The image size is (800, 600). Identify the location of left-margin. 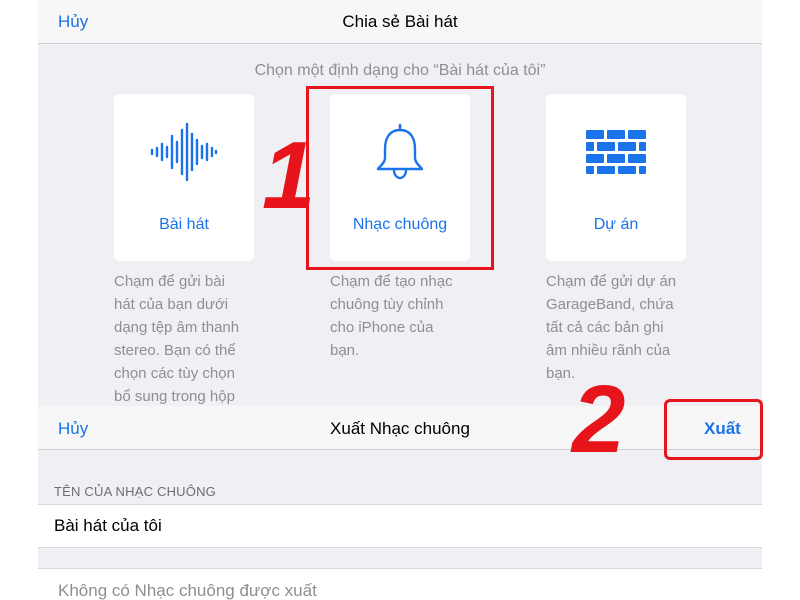
(19, 300).